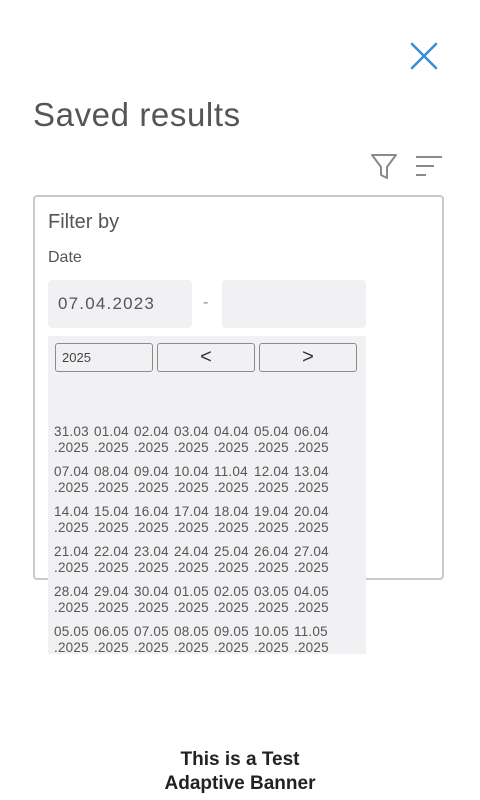 The image size is (480, 800). What do you see at coordinates (271, 431) in the screenshot?
I see `calendar-day-date: 05.04` at bounding box center [271, 431].